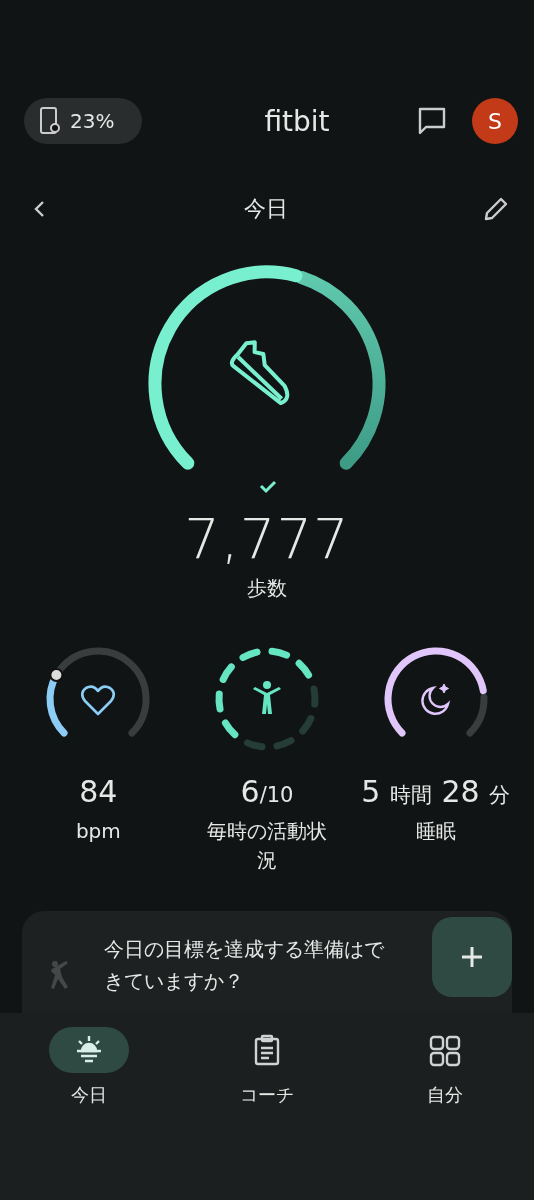 Image resolution: width=534 pixels, height=1200 pixels. What do you see at coordinates (98, 831) in the screenshot?
I see `metric-label: bpm` at bounding box center [98, 831].